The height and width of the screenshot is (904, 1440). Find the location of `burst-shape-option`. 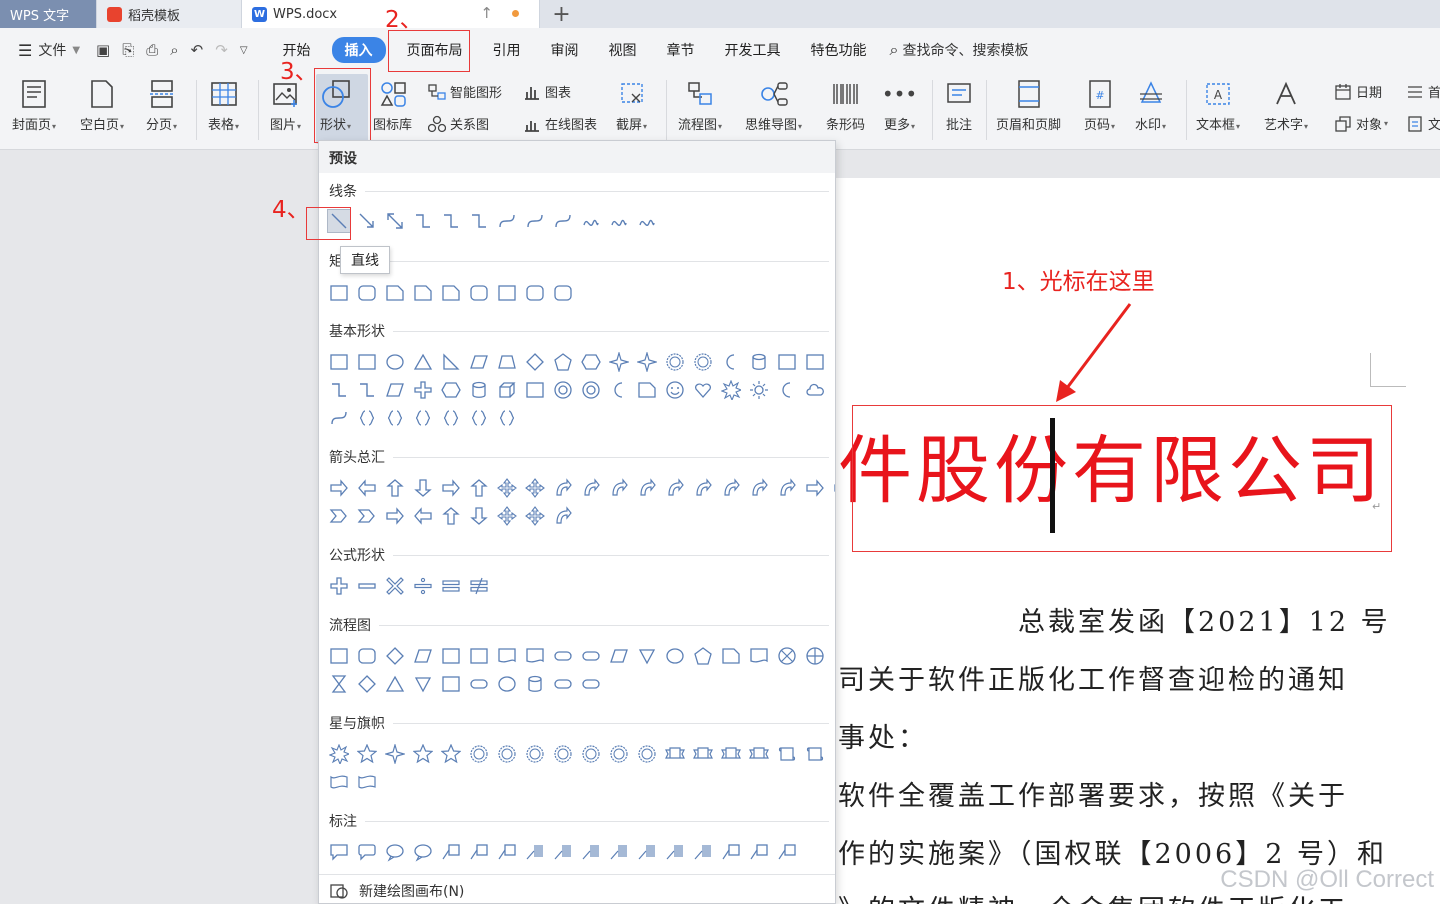

burst-shape-option is located at coordinates (731, 390).